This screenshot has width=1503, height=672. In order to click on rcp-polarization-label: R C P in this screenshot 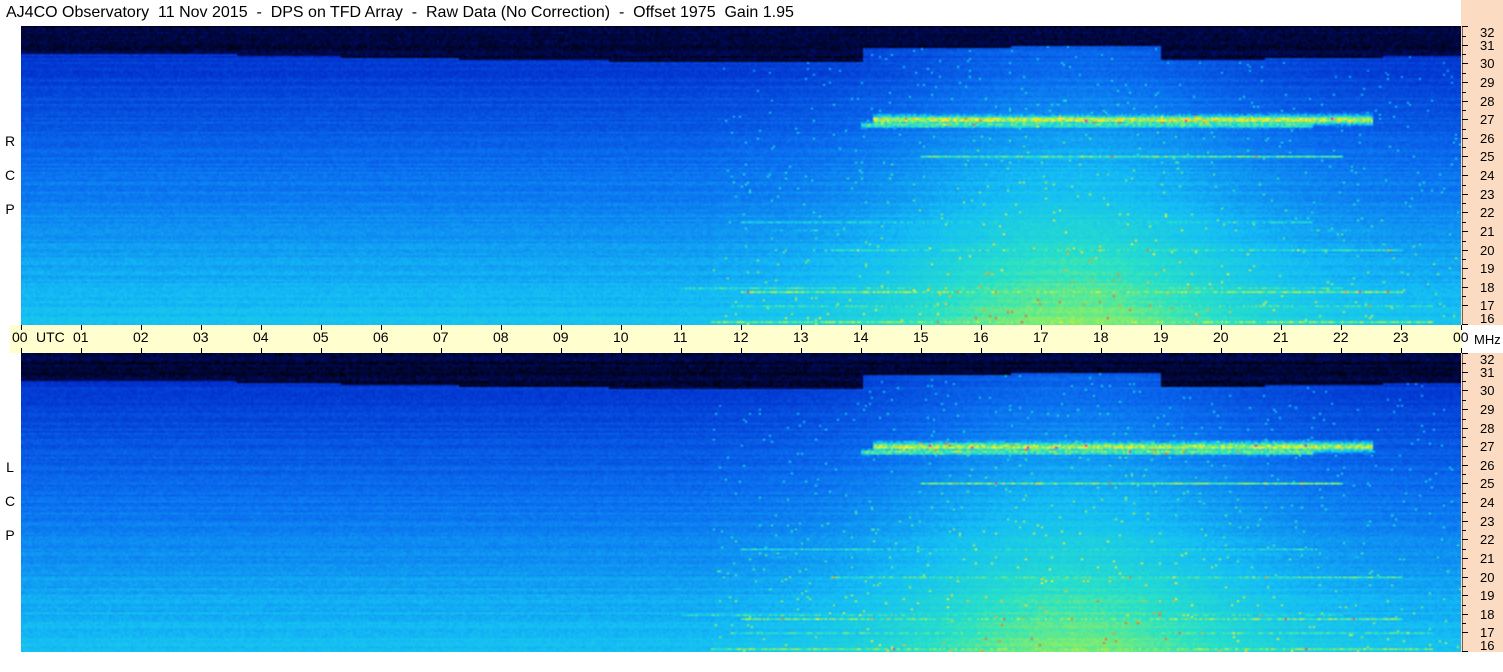, I will do `click(10, 175)`.